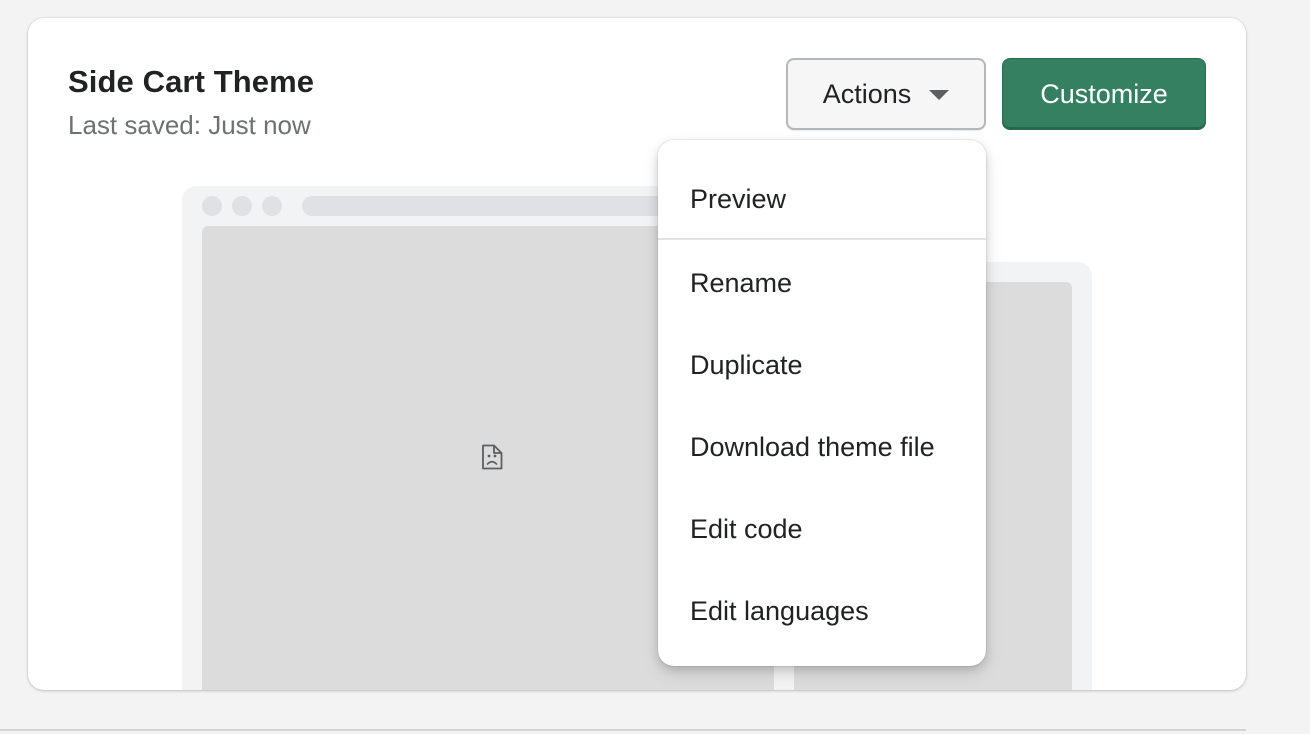  Describe the element at coordinates (822, 447) in the screenshot. I see `menu-item-download-theme-file: Download theme file` at that location.